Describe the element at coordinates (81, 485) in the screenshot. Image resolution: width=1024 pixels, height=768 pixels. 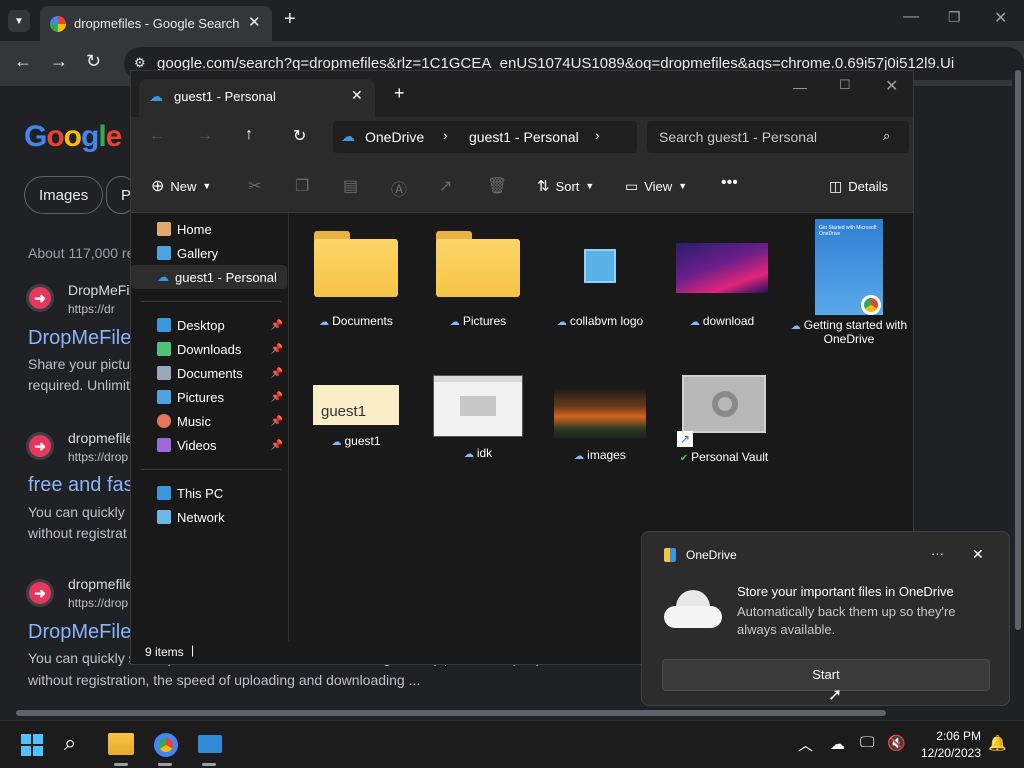
I see `result-title: free and fas` at that location.